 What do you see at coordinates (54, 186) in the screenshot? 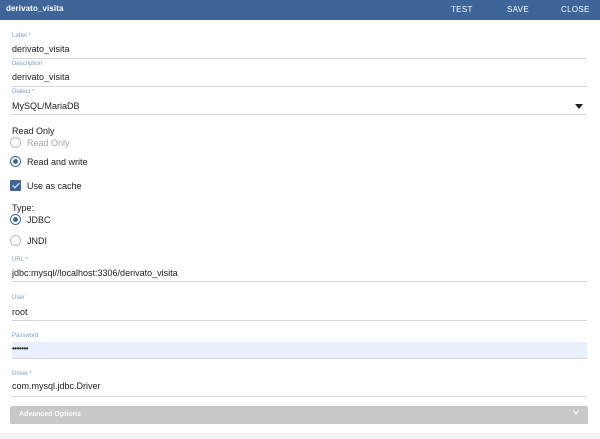
I see `use-as-cache-label: Use as cache` at bounding box center [54, 186].